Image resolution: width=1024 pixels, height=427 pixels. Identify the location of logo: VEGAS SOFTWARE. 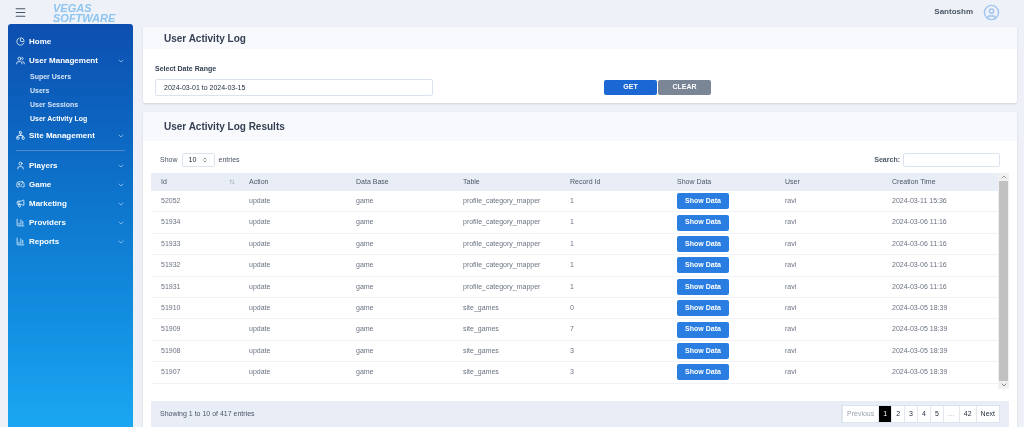
(84, 13).